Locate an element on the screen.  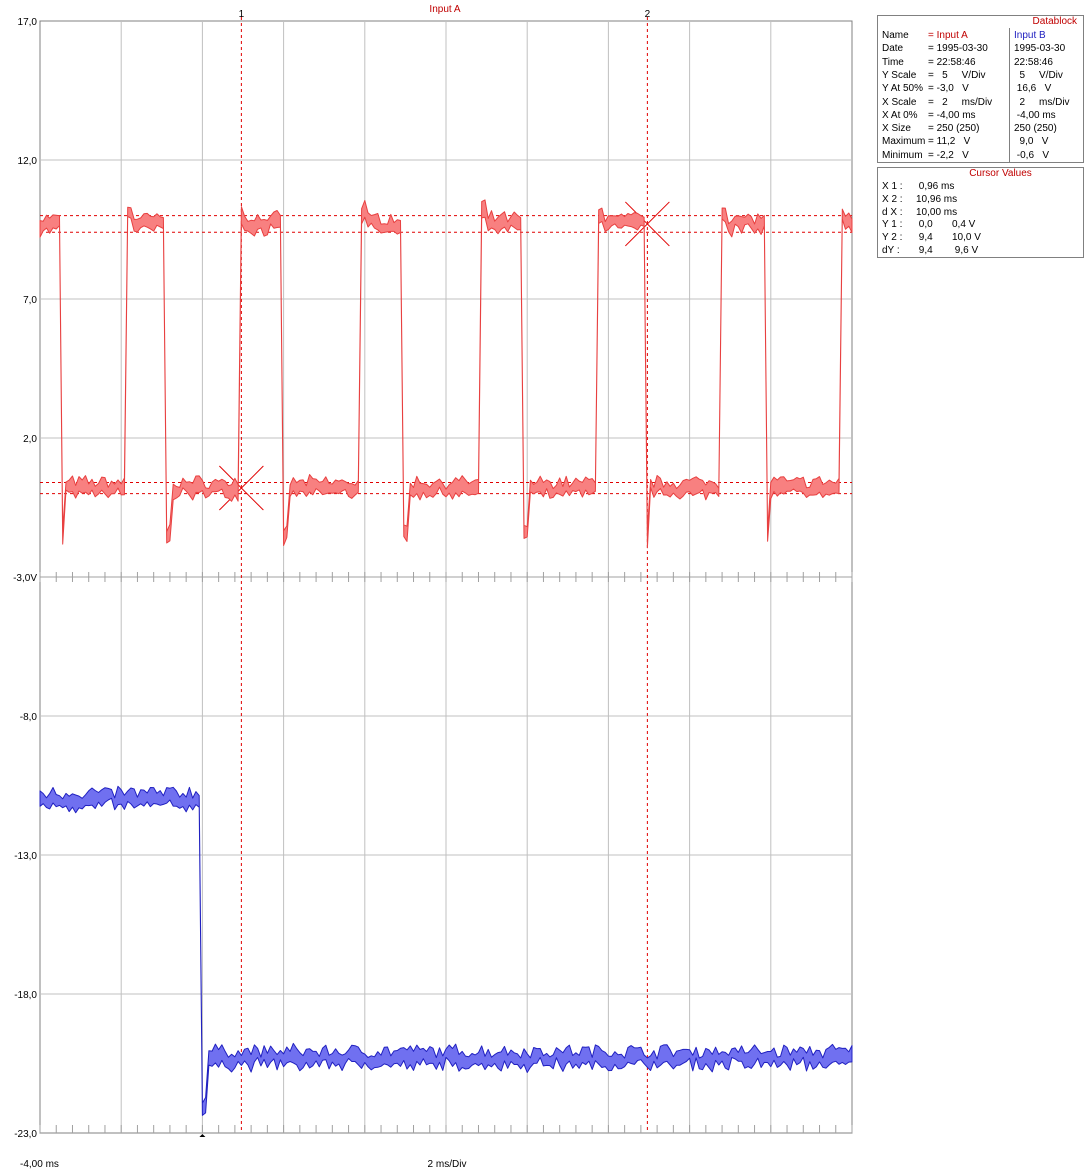
datablock-label: Time is located at coordinates (893, 62).